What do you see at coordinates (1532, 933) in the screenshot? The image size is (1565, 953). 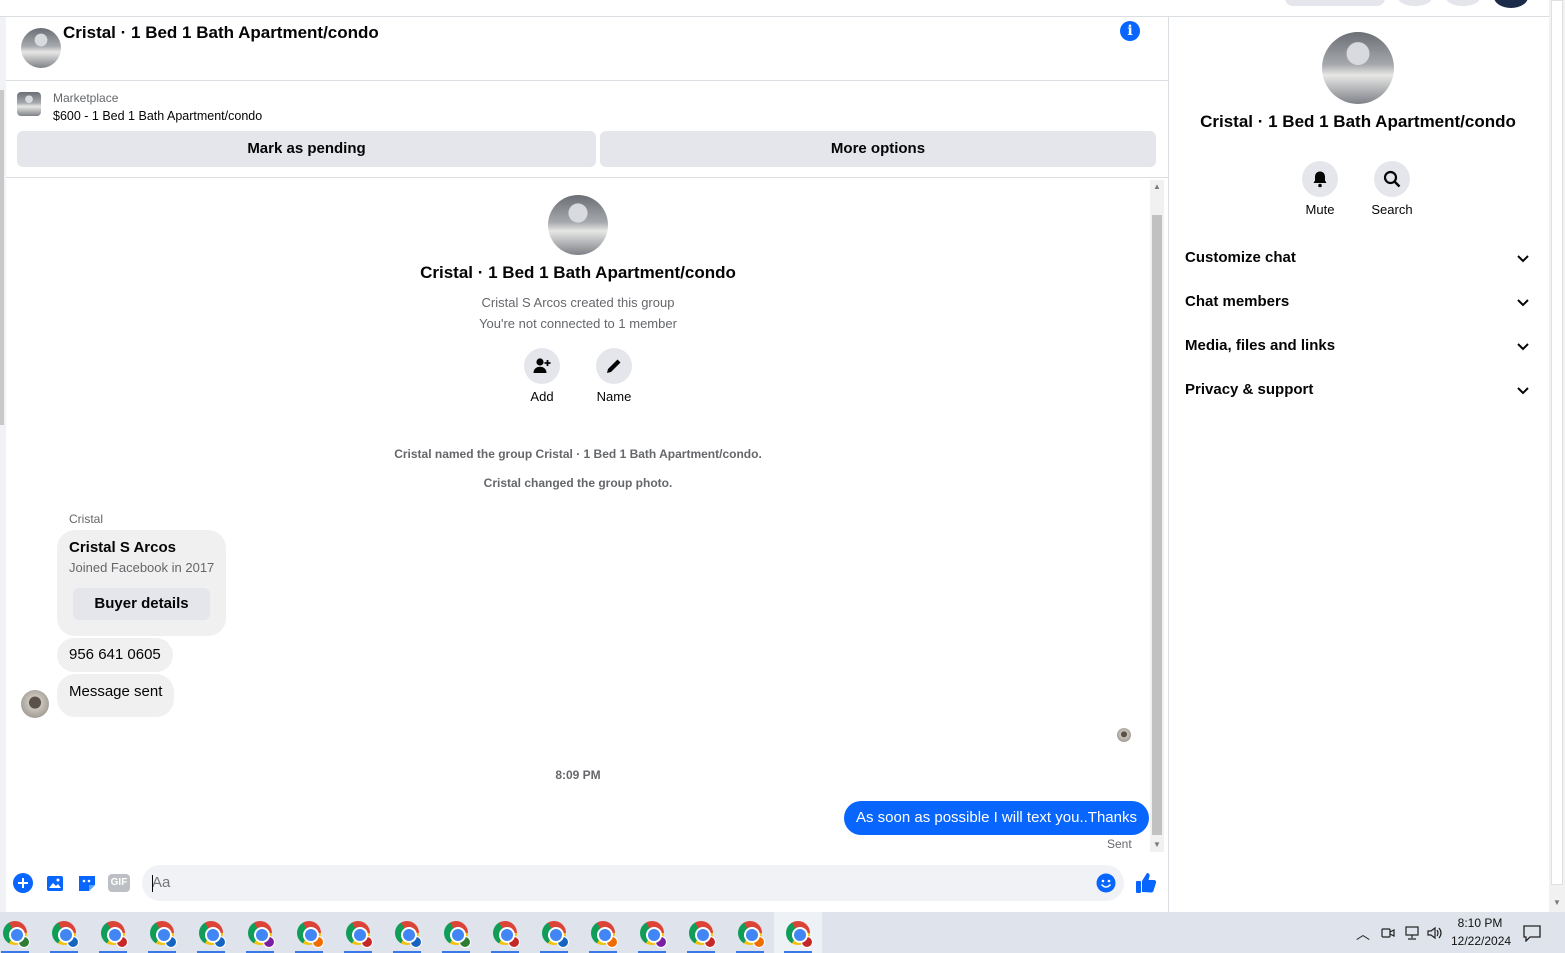 I see `notifications-icon` at bounding box center [1532, 933].